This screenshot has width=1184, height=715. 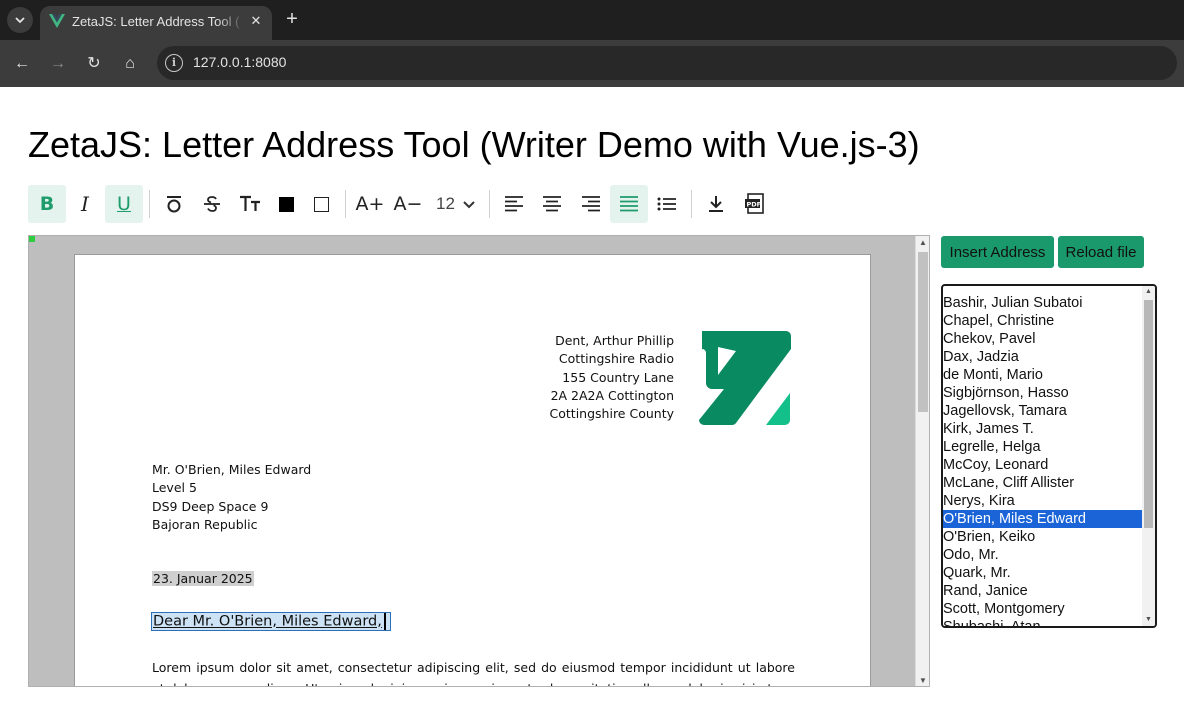 What do you see at coordinates (32, 239) in the screenshot?
I see `status-indicator` at bounding box center [32, 239].